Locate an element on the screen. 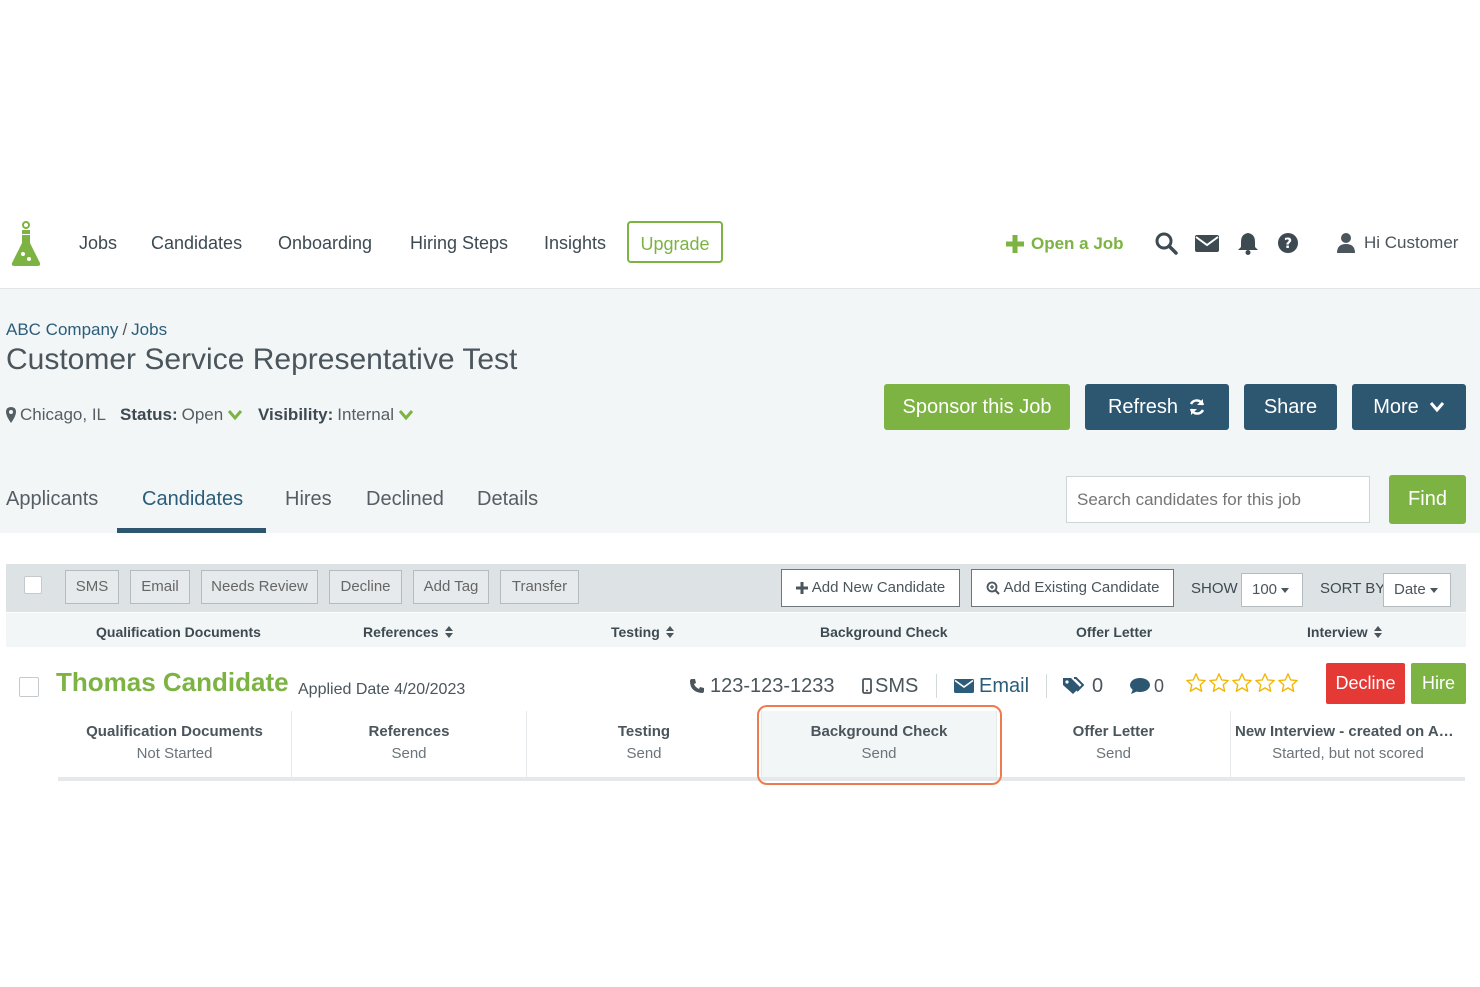 This screenshot has width=1480, height=987. visibility-label: Visibility: is located at coordinates (296, 414).